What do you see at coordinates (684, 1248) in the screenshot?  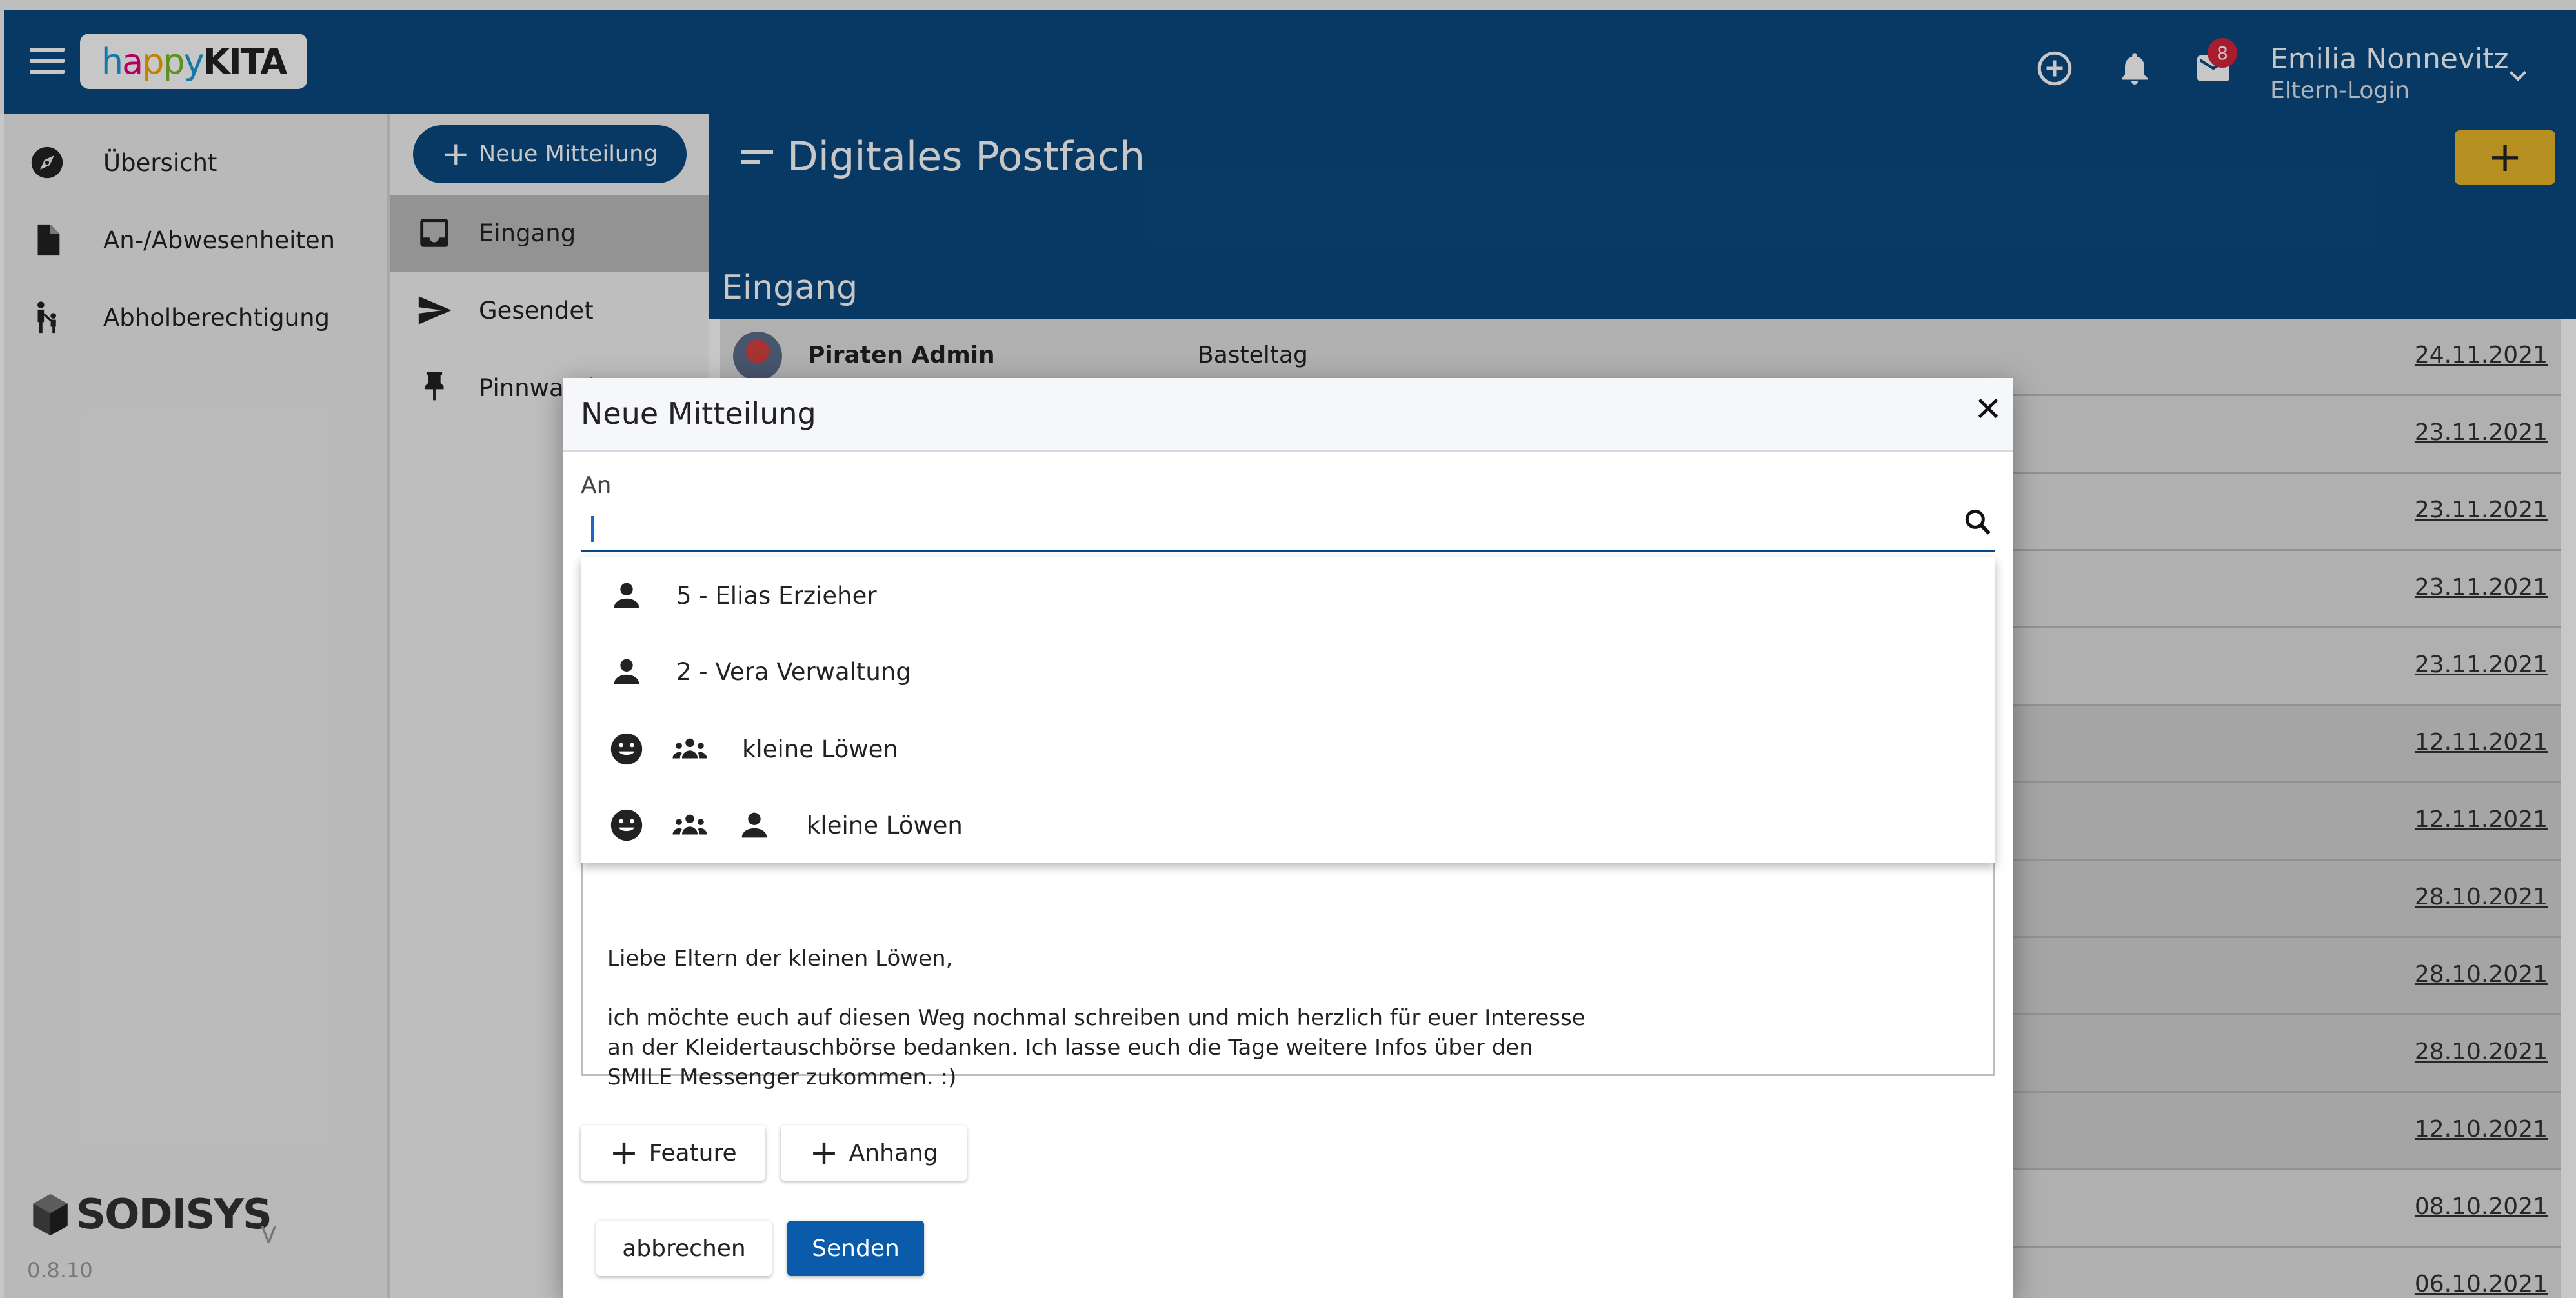 I see `cancel-button: abbrechen` at bounding box center [684, 1248].